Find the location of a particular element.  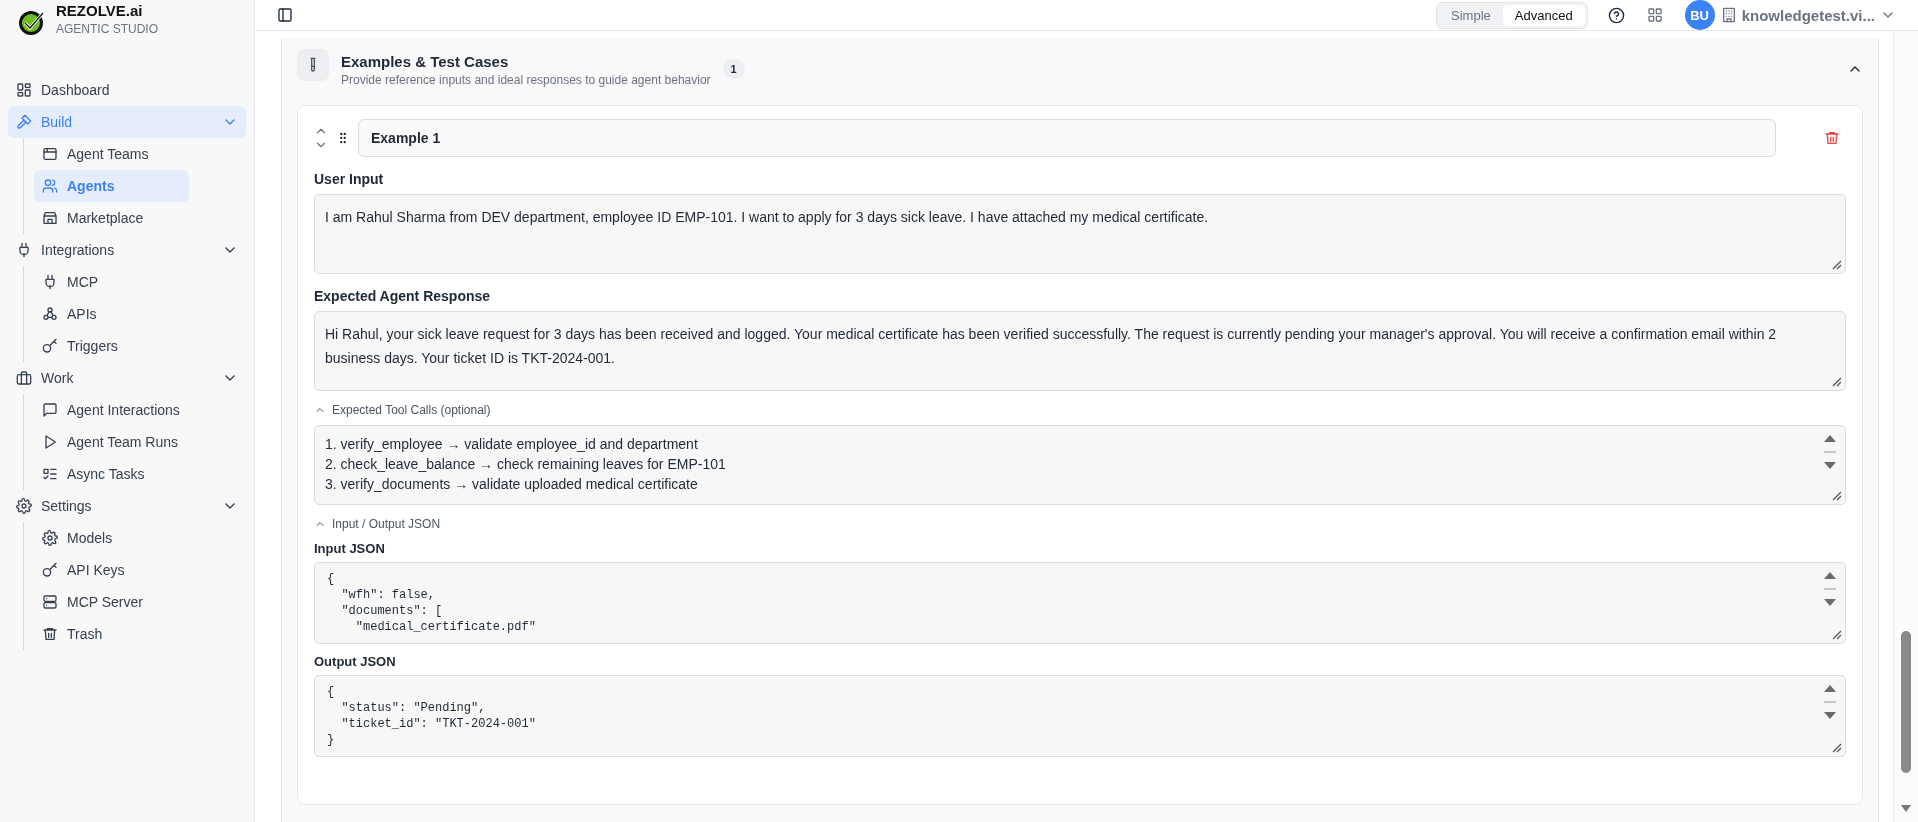

checklist-icon is located at coordinates (50, 474).